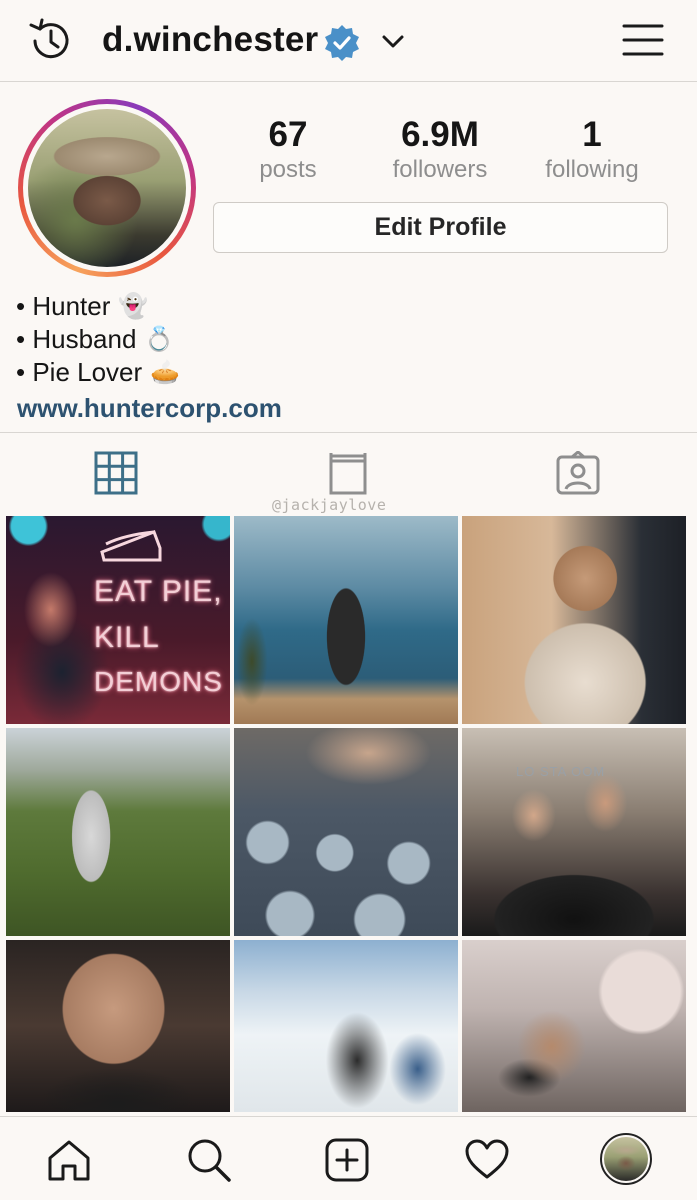 This screenshot has width=697, height=1200. Describe the element at coordinates (127, 637) in the screenshot. I see `neon-text: KILL` at that location.